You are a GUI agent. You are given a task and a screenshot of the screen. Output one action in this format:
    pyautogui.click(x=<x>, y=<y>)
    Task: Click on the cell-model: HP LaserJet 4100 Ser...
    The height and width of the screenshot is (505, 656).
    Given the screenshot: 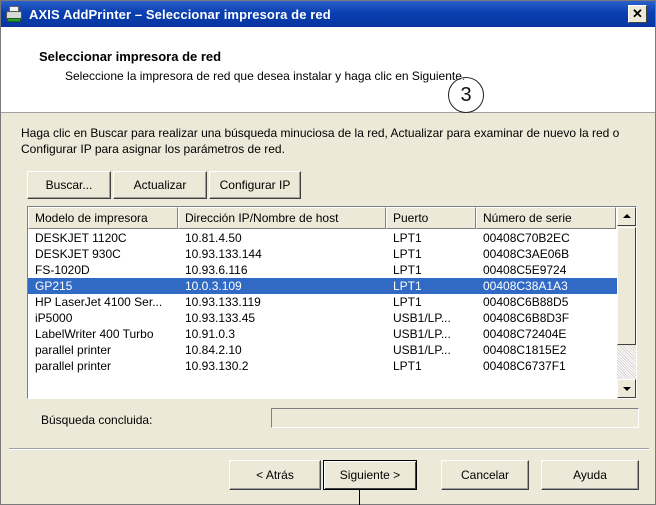 What is the action you would take?
    pyautogui.click(x=99, y=302)
    